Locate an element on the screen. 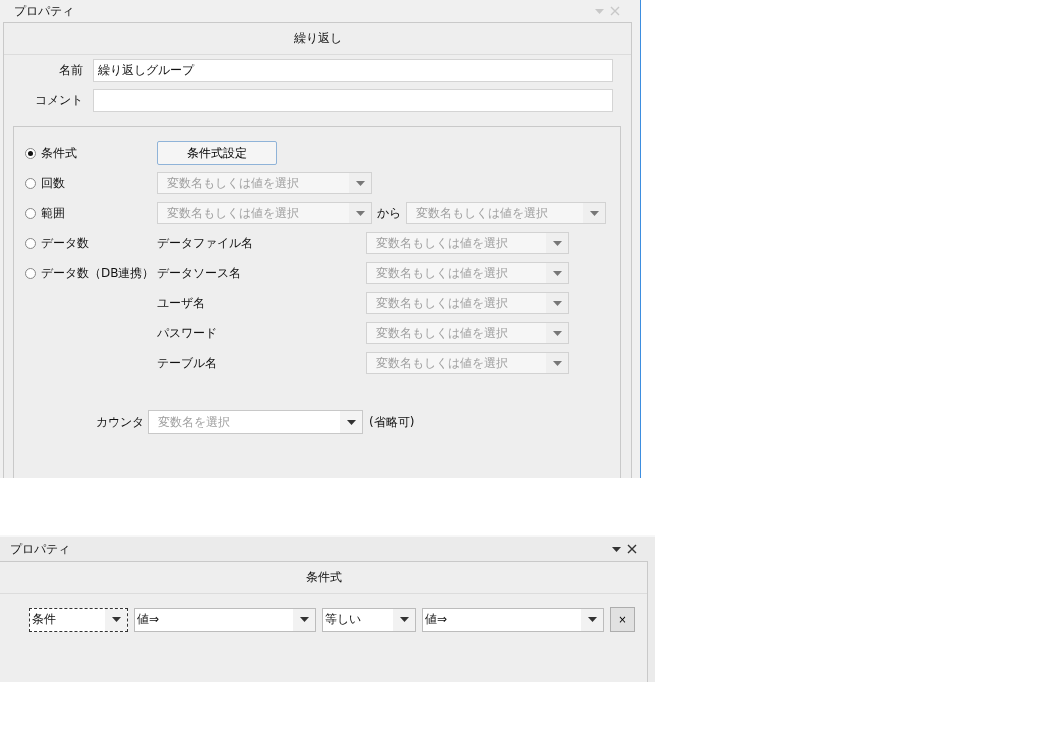  field-label: コメント is located at coordinates (58, 100).